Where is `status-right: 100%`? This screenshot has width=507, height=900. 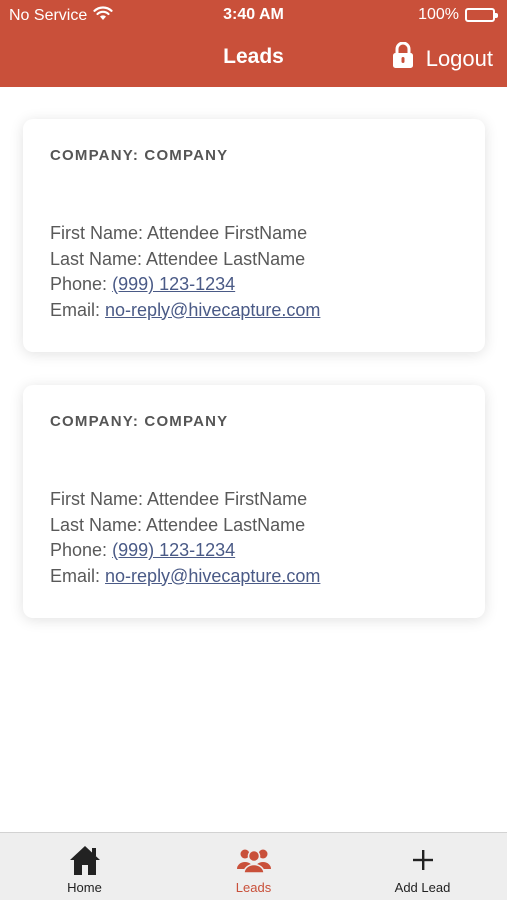 status-right: 100% is located at coordinates (458, 15).